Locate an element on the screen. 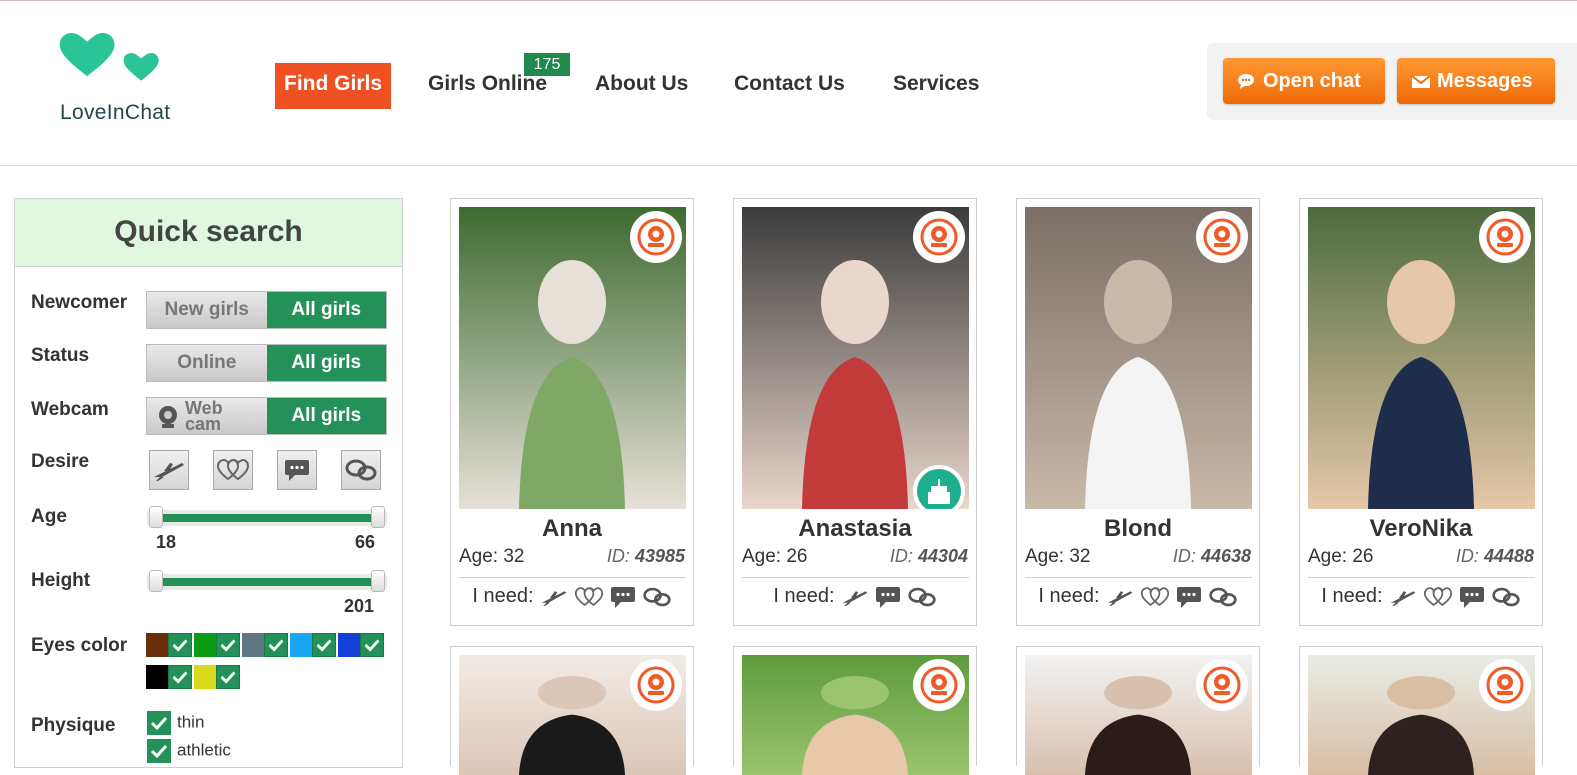 The image size is (1577, 775). profile-card: Blond Age: 32 ID: 44638 I need: is located at coordinates (1138, 412).